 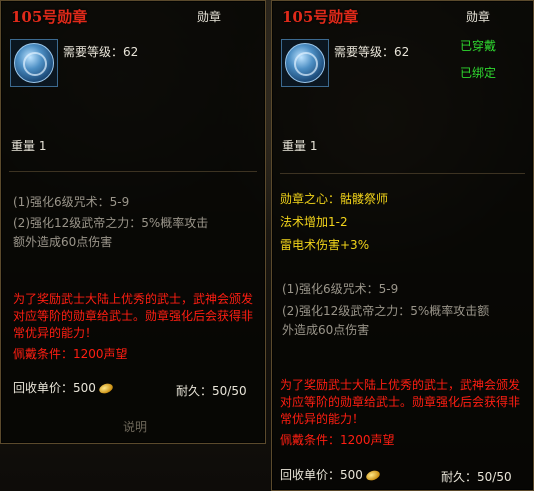 What do you see at coordinates (334, 199) in the screenshot?
I see `medal-heart-line: 勋章之心：骷髅祭师` at bounding box center [334, 199].